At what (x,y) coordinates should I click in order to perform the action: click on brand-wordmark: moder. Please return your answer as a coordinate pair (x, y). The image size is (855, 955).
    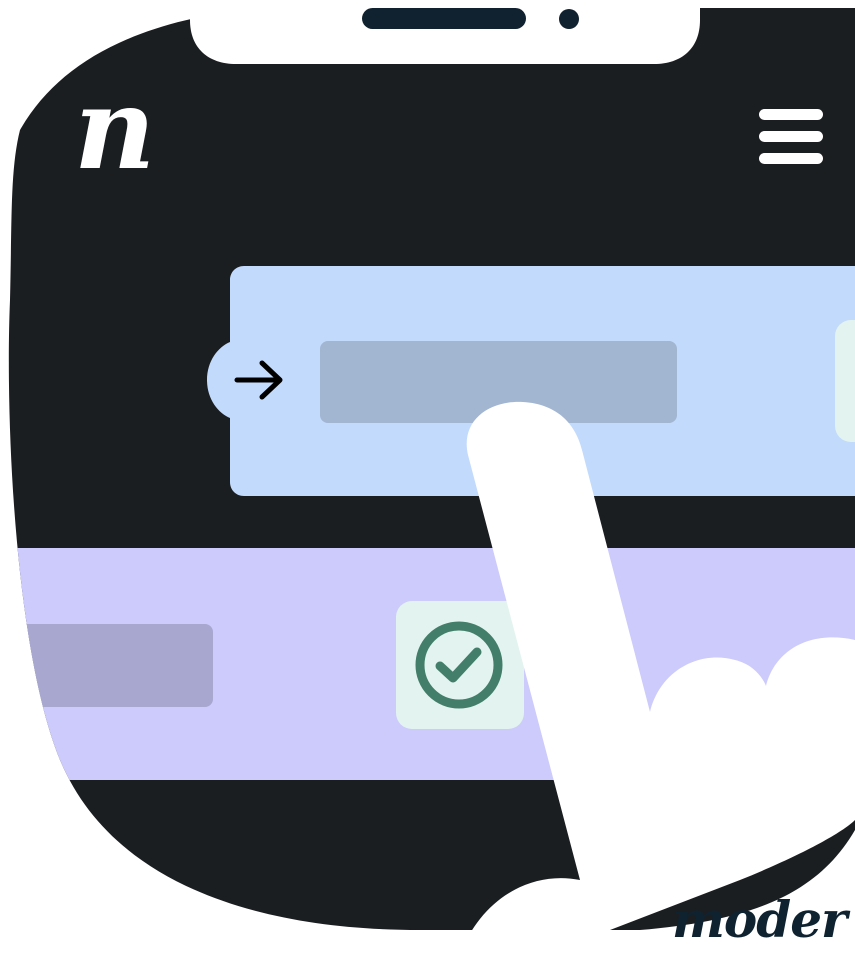
    Looking at the image, I should click on (759, 919).